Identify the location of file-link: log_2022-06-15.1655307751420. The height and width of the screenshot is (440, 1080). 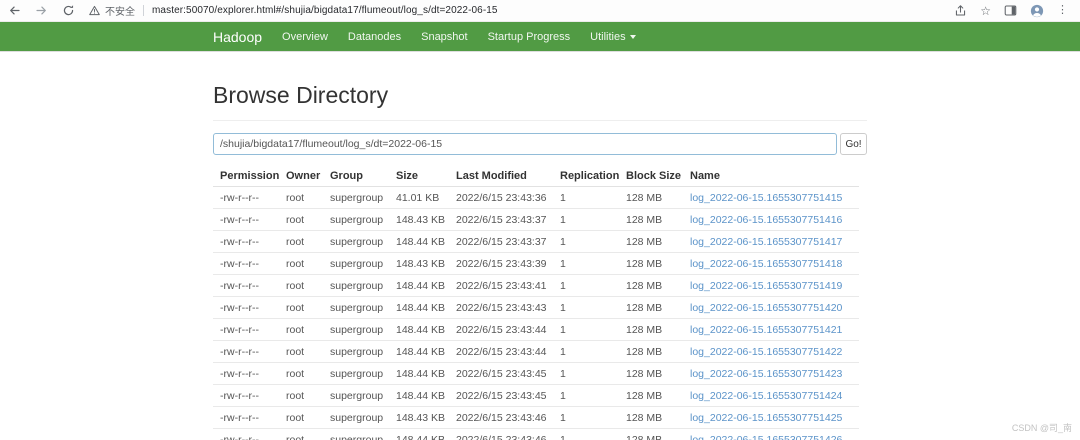
(766, 308).